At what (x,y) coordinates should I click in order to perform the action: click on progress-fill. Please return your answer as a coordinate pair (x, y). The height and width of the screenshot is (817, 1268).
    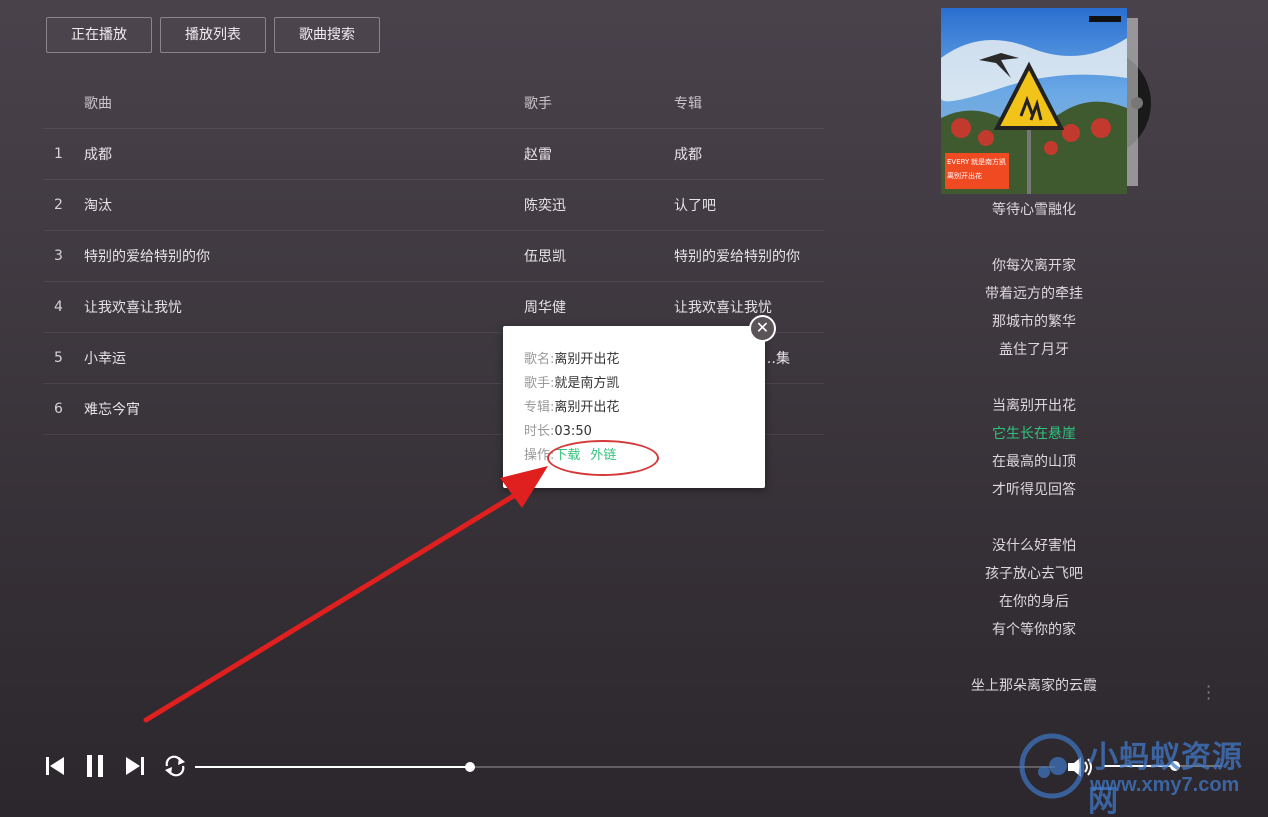
    Looking at the image, I should click on (333, 767).